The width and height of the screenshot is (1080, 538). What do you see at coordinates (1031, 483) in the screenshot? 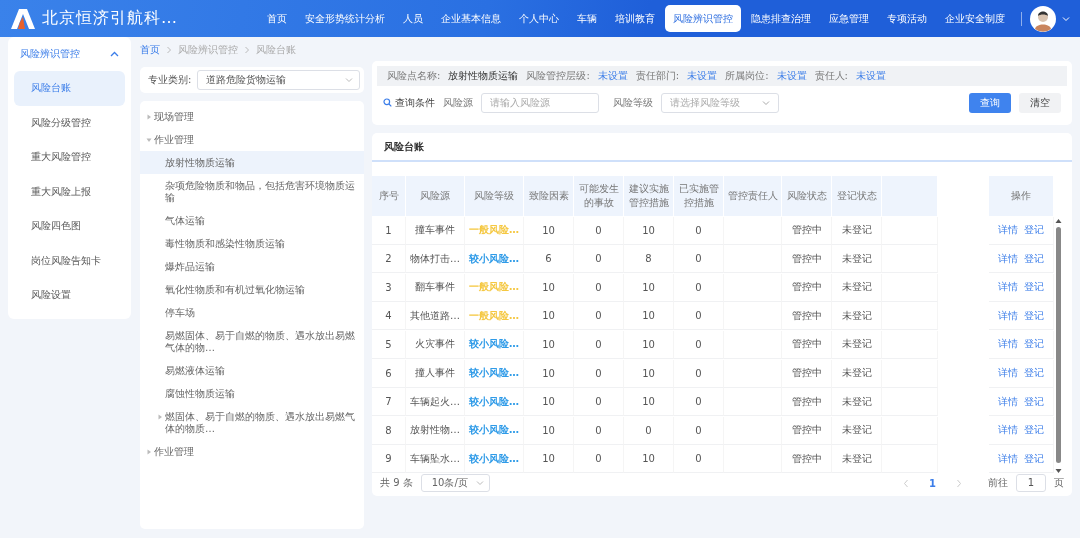
I see `page-input: 1` at bounding box center [1031, 483].